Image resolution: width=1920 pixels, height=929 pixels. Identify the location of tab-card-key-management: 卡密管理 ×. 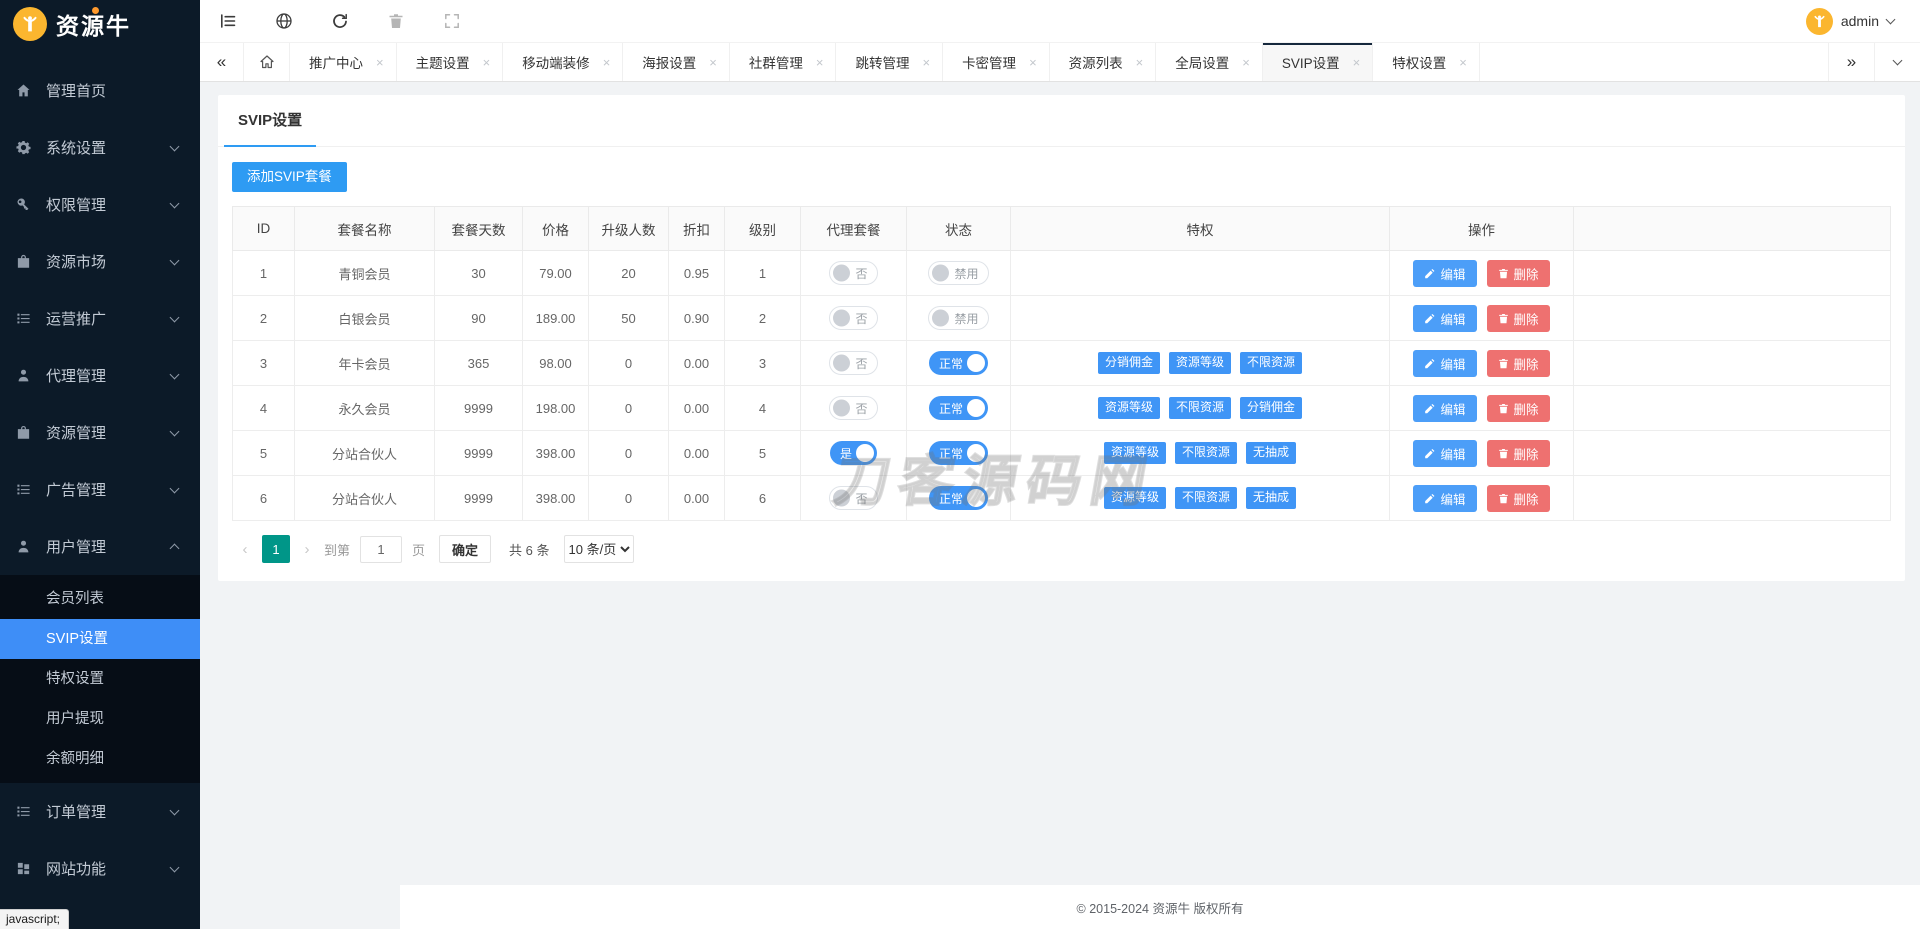
(996, 62).